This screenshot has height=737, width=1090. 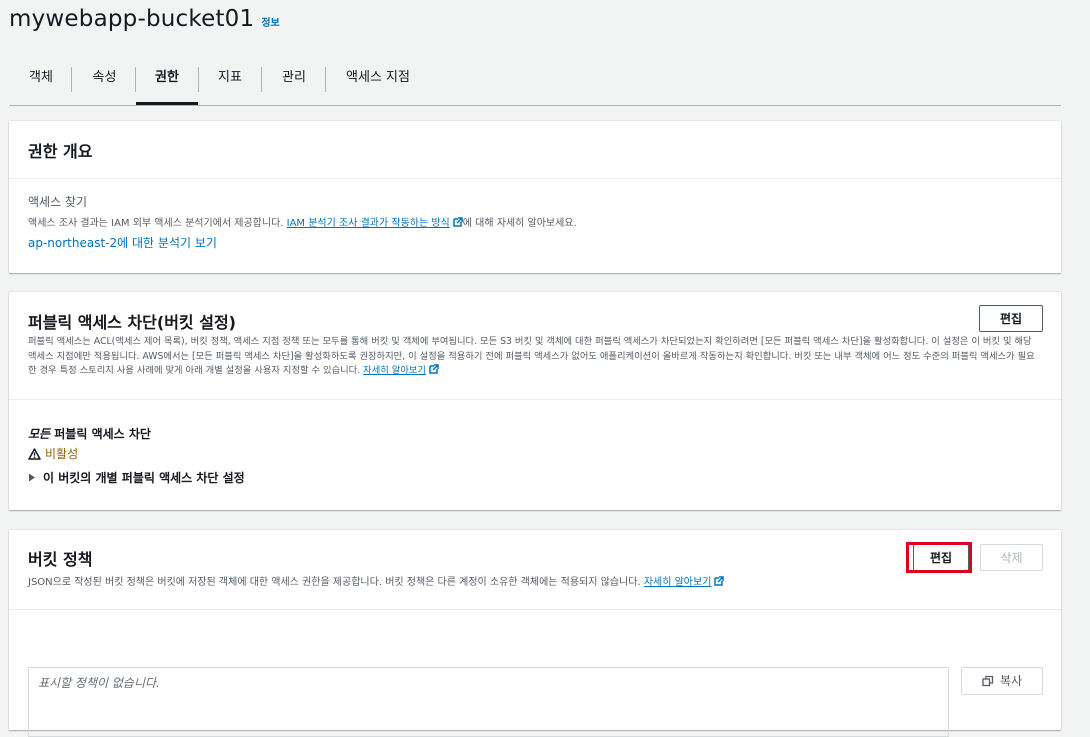 I want to click on block-all-italic: 모든, so click(x=39, y=434).